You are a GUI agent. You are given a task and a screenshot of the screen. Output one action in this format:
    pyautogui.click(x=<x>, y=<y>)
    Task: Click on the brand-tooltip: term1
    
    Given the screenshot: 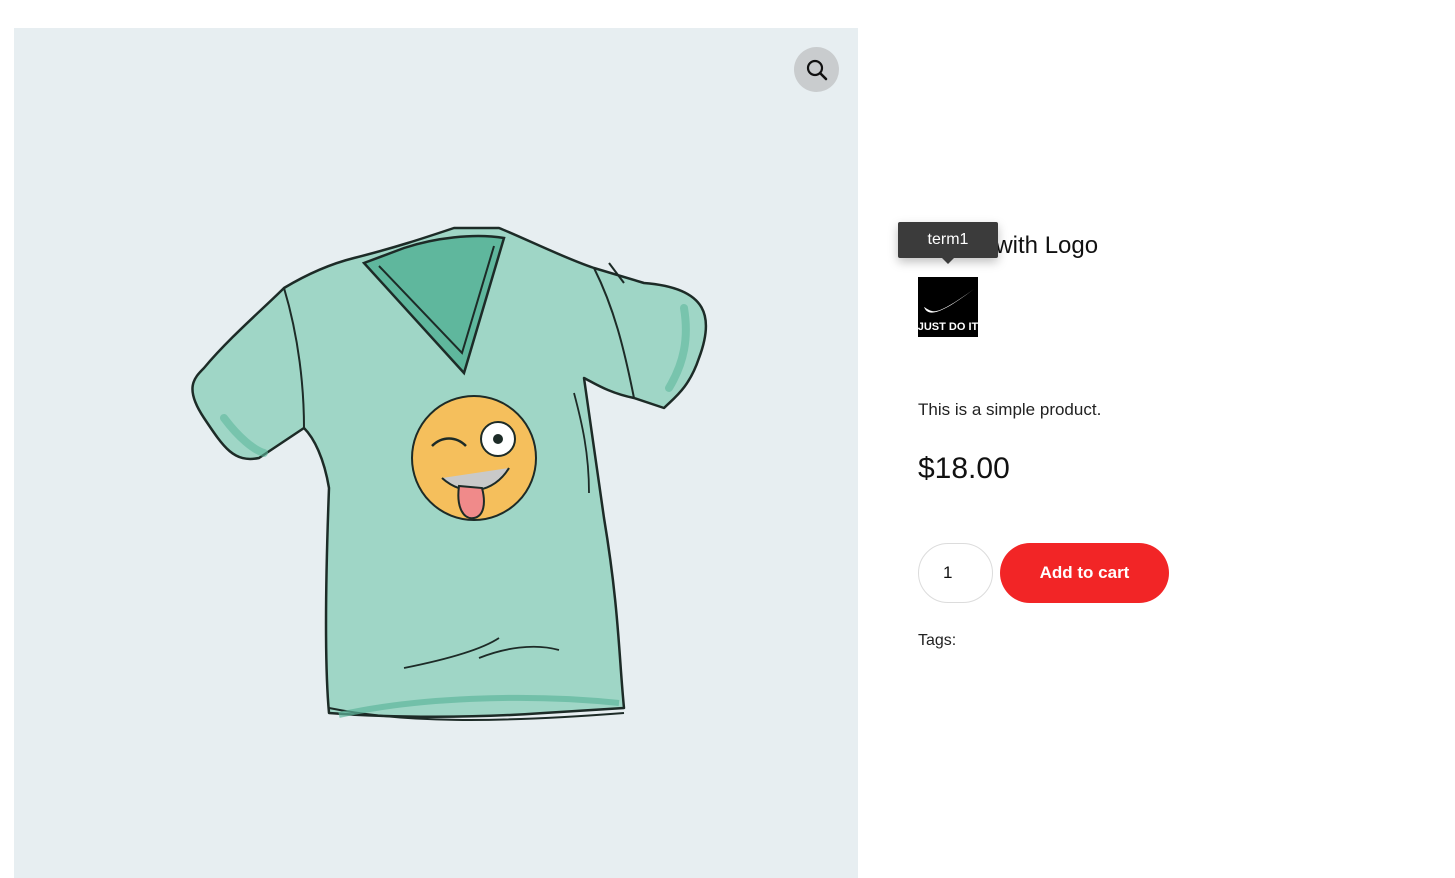 What is the action you would take?
    pyautogui.click(x=948, y=243)
    